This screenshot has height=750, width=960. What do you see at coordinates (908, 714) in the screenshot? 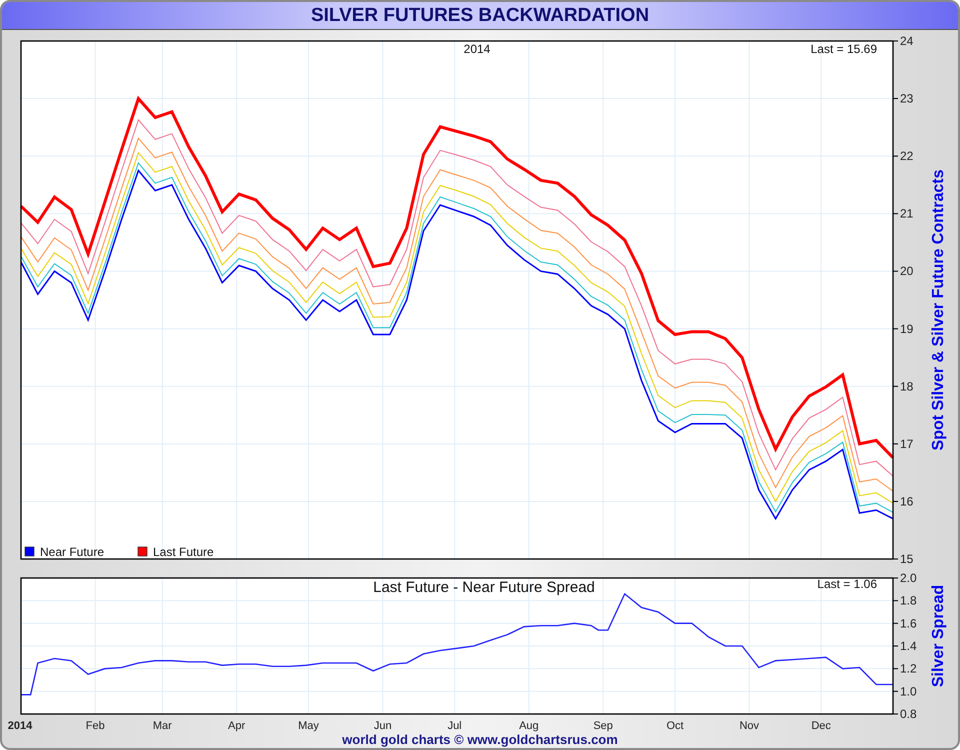
I see `y-tick-label: 0.8` at bounding box center [908, 714].